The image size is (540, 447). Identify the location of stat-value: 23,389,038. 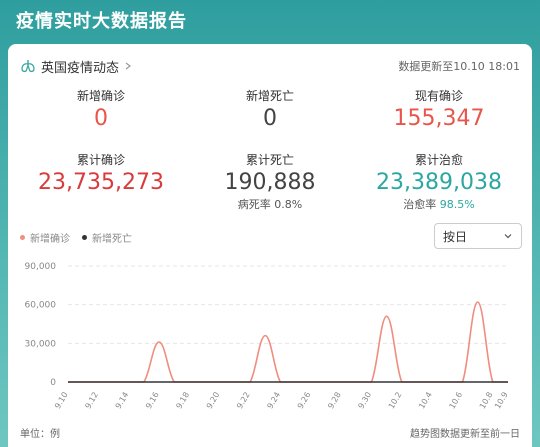
(439, 182).